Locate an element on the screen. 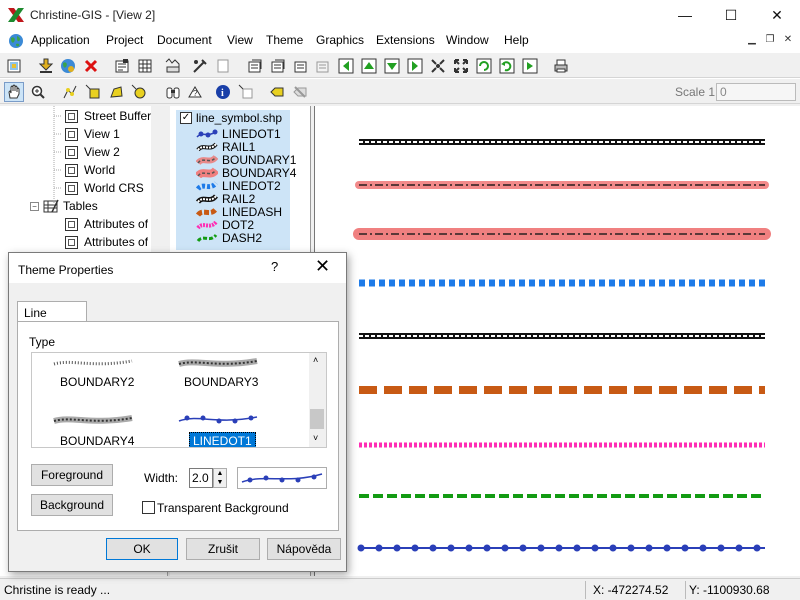  legend-item-label: LINEDOT1 is located at coordinates (251, 133).